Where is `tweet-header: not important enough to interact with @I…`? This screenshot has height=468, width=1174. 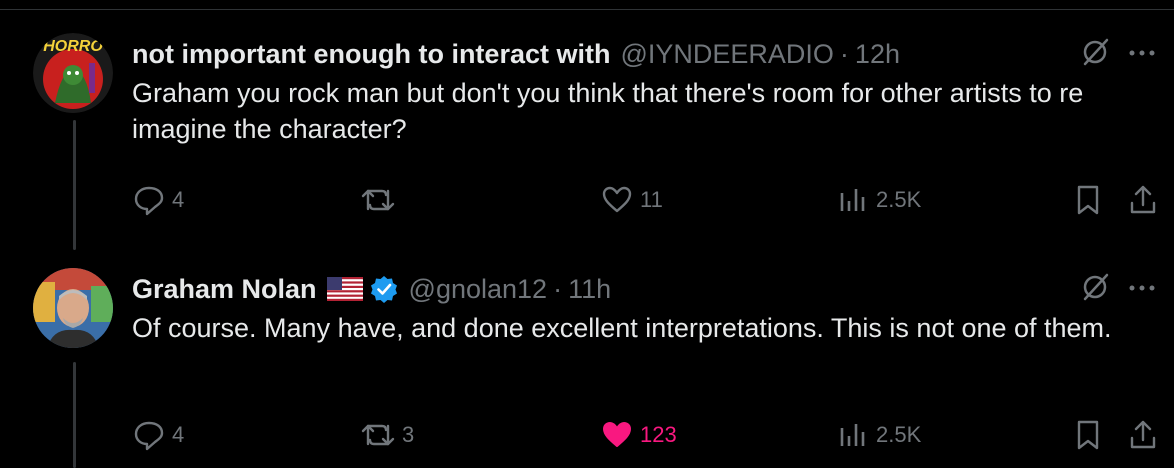
tweet-header: not important enough to interact with @I… is located at coordinates (644, 54).